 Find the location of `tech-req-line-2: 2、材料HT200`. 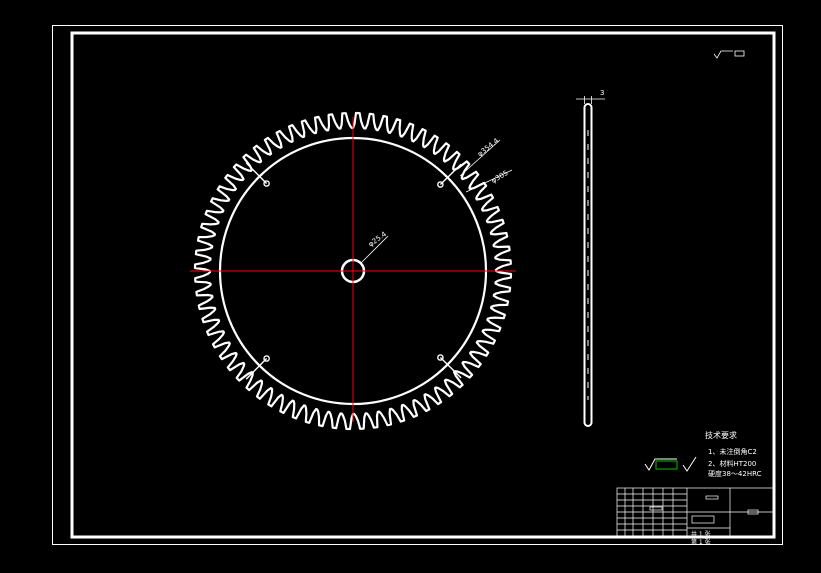

tech-req-line-2: 2、材料HT200 is located at coordinates (732, 464).